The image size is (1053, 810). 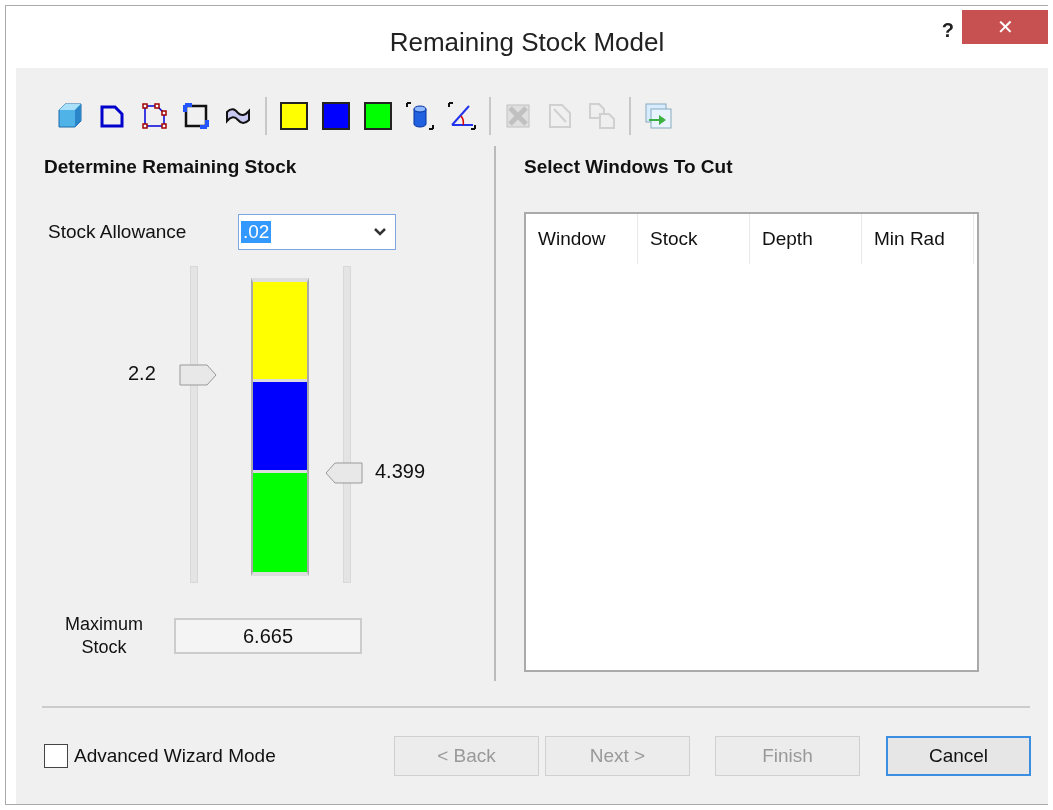 What do you see at coordinates (171, 167) in the screenshot?
I see `section-heading: Determine Remaining Stock` at bounding box center [171, 167].